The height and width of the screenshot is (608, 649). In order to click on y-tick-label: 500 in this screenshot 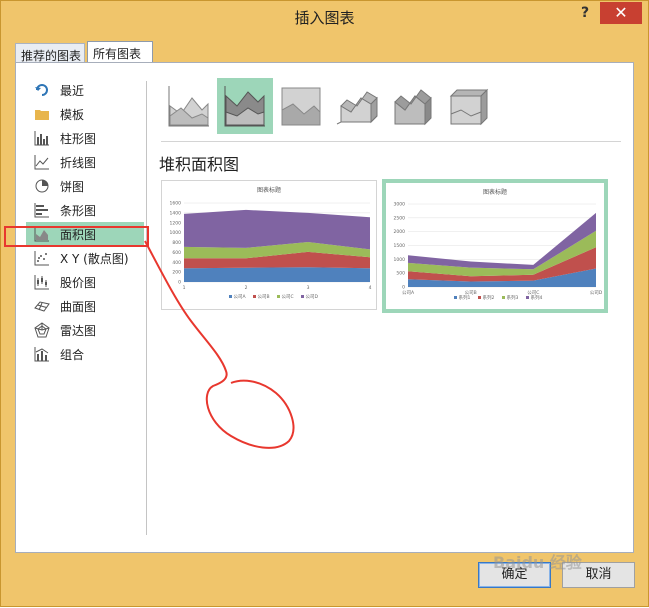, I will do `click(400, 274)`.